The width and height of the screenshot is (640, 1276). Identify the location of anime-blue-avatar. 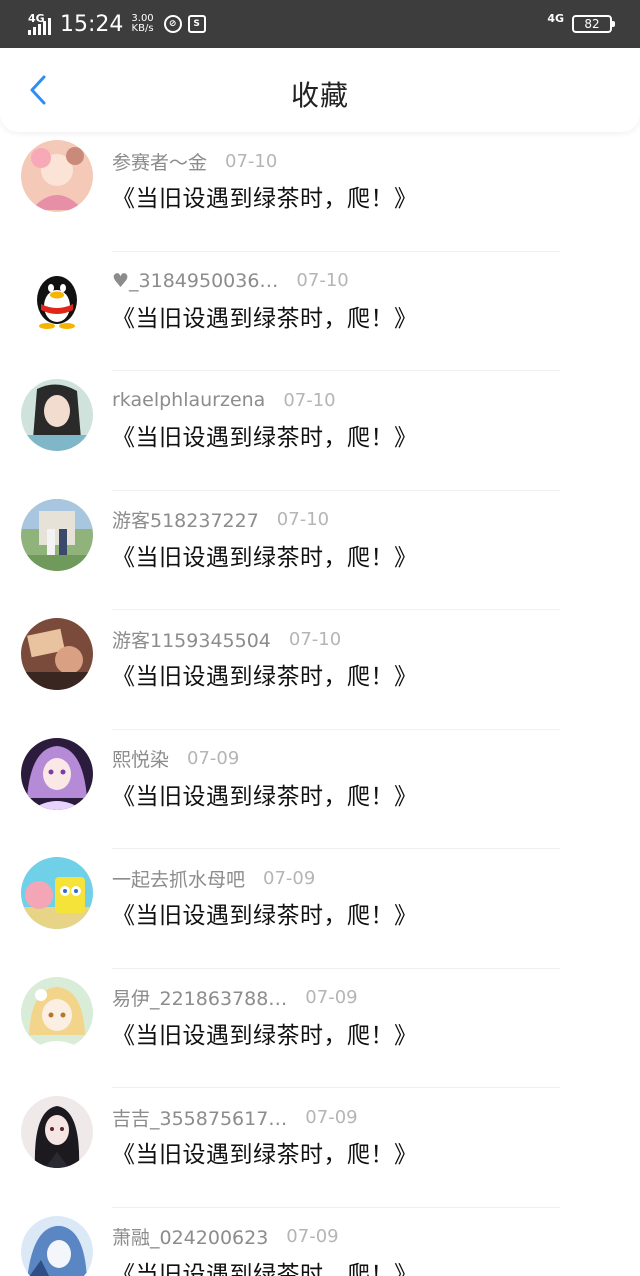
(57, 1245).